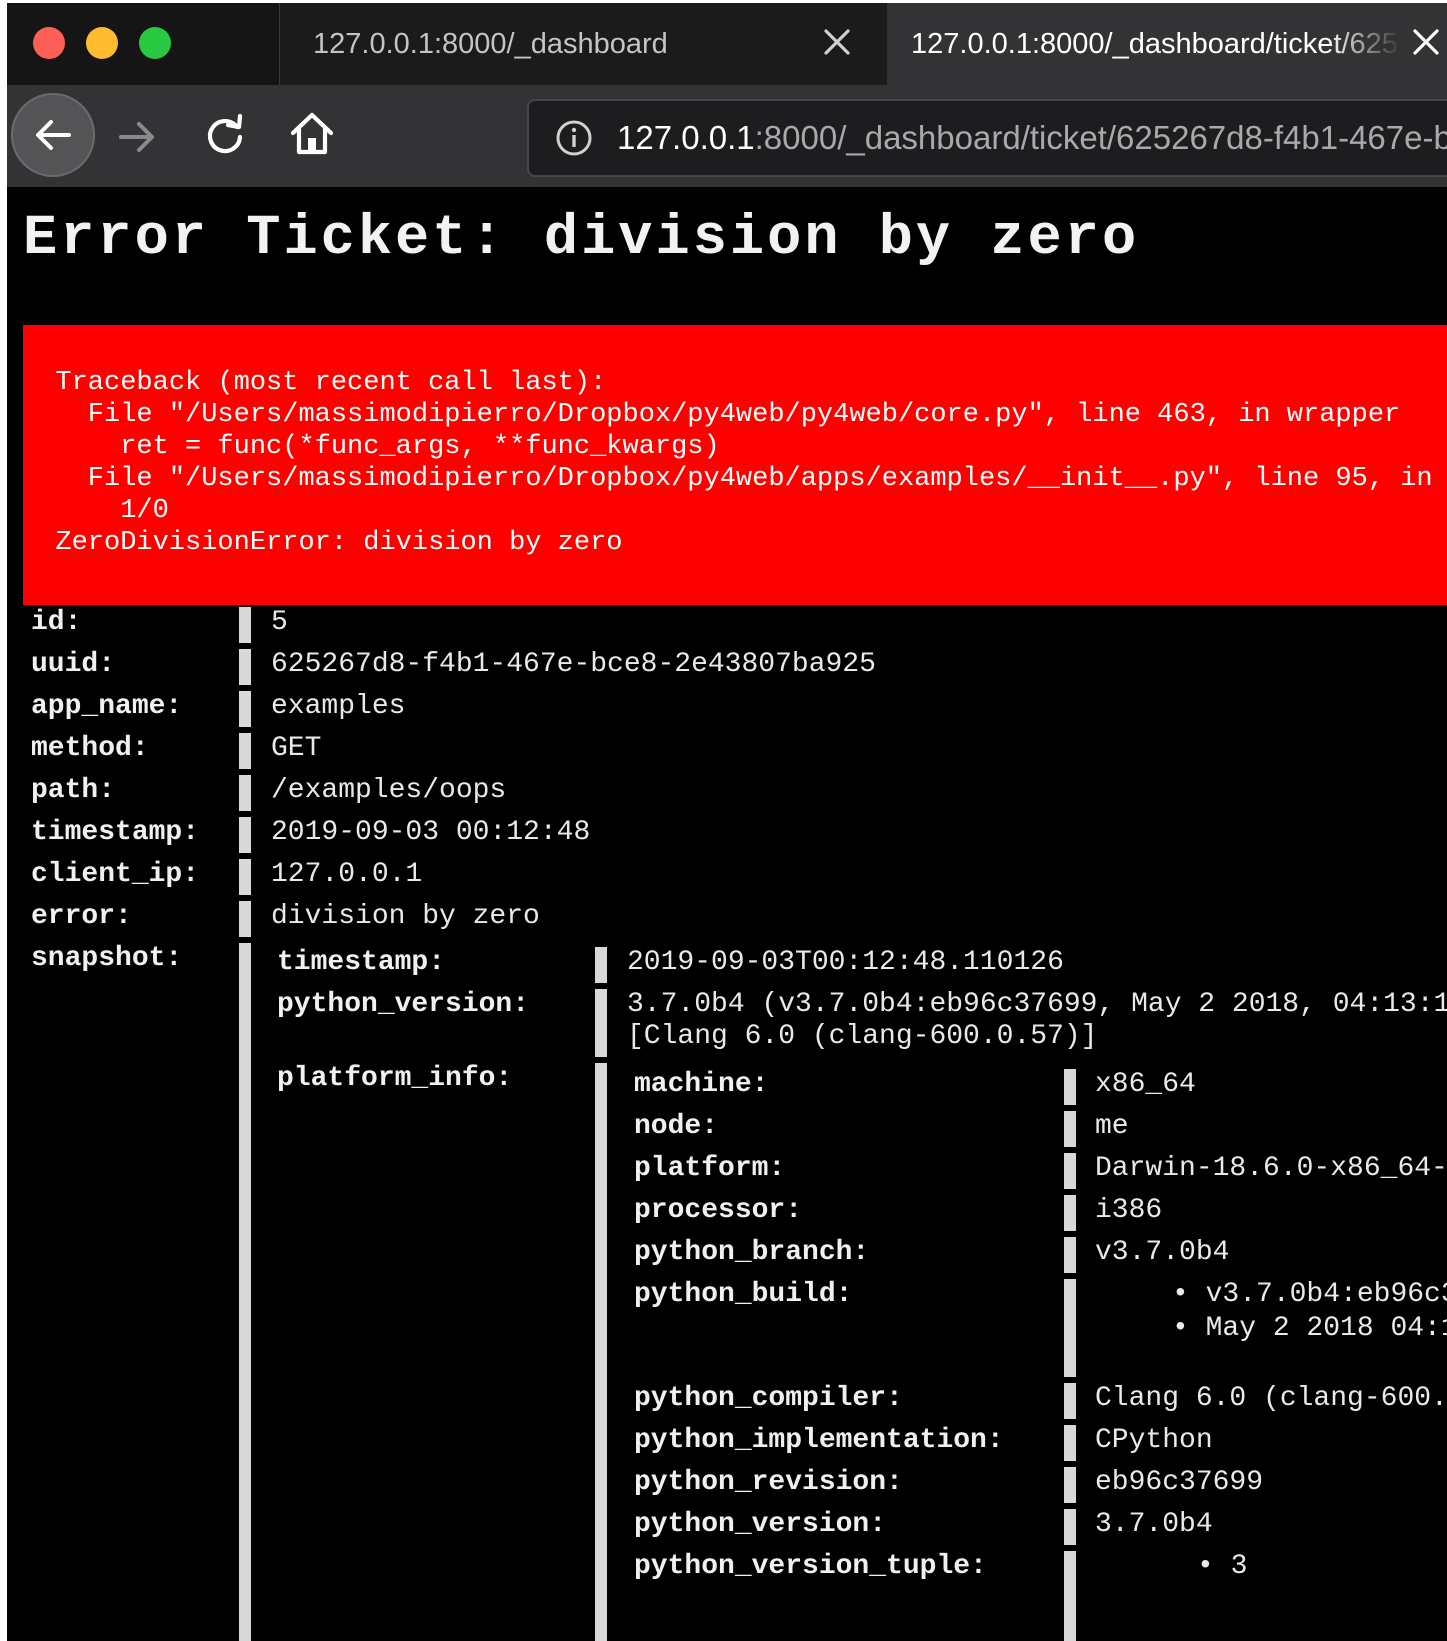  I want to click on field-key-uuid: uuid:, so click(73, 664).